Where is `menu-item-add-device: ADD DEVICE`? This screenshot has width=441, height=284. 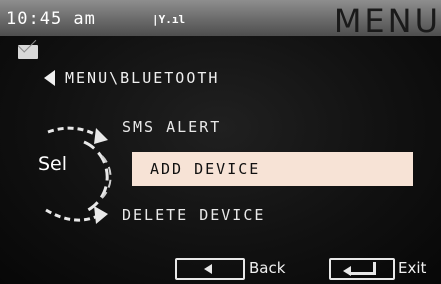
menu-item-add-device: ADD DEVICE is located at coordinates (272, 169).